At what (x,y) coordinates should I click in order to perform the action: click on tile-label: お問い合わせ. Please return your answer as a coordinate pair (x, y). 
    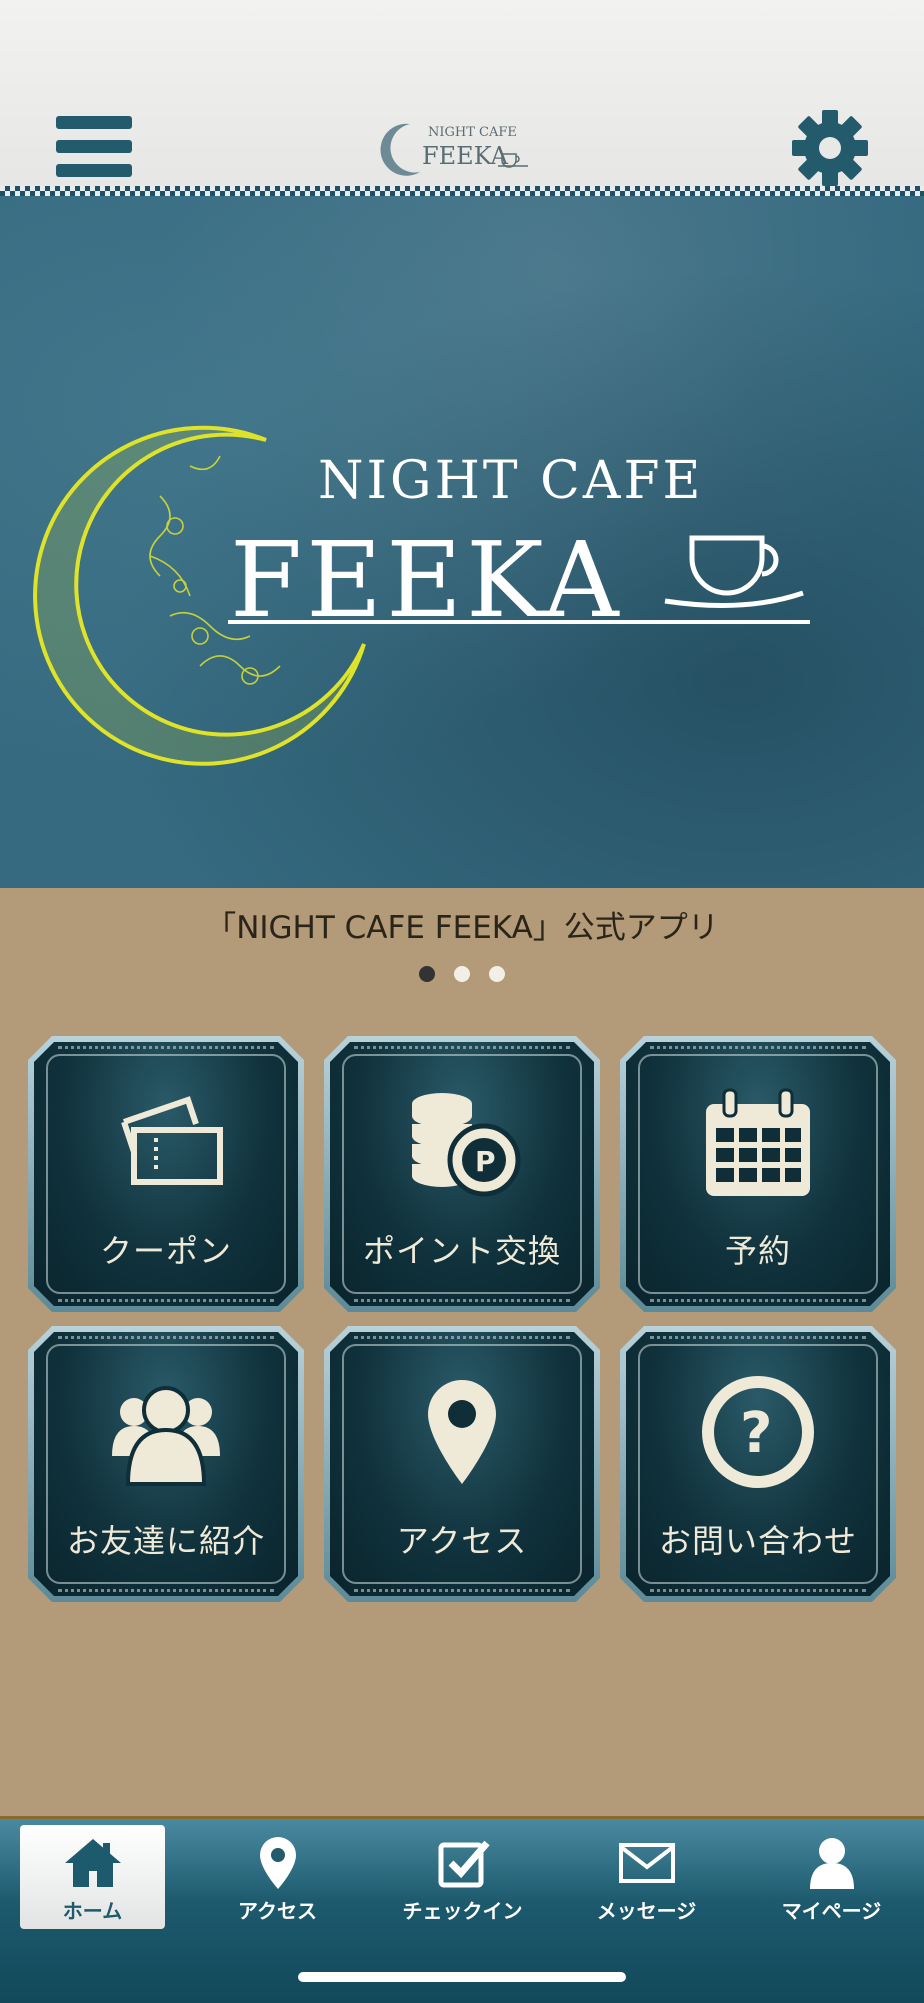
    Looking at the image, I should click on (757, 1541).